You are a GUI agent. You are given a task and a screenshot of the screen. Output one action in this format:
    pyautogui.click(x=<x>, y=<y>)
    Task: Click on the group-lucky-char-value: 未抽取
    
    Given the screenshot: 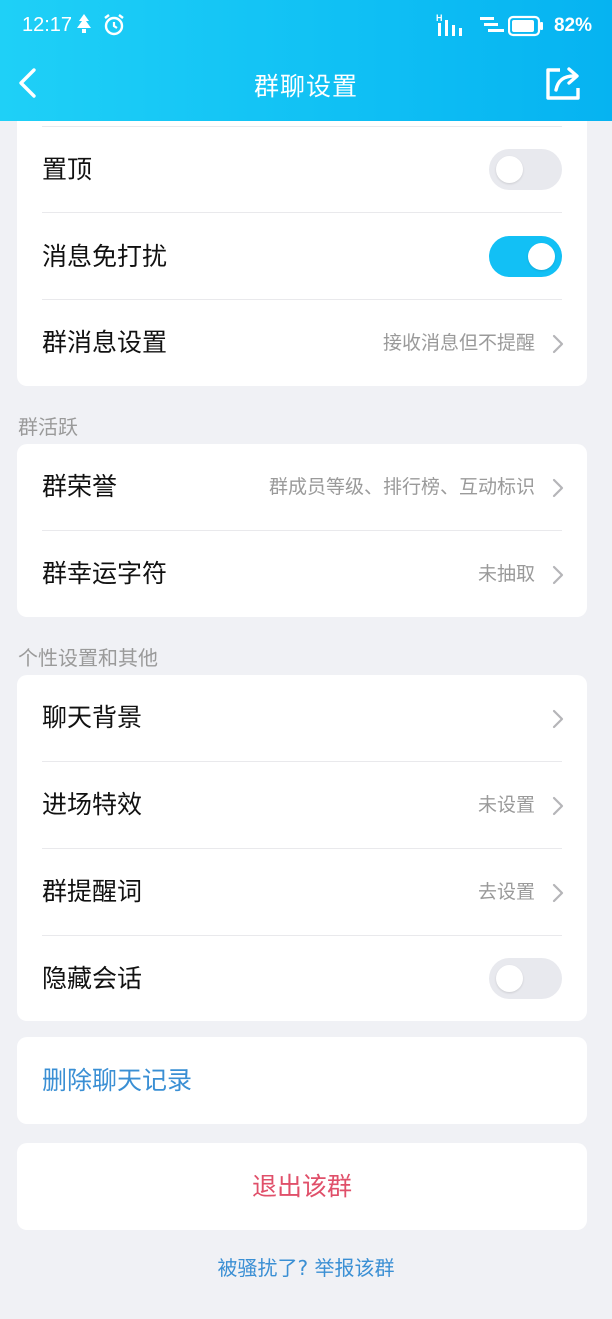 What is the action you would take?
    pyautogui.click(x=506, y=574)
    